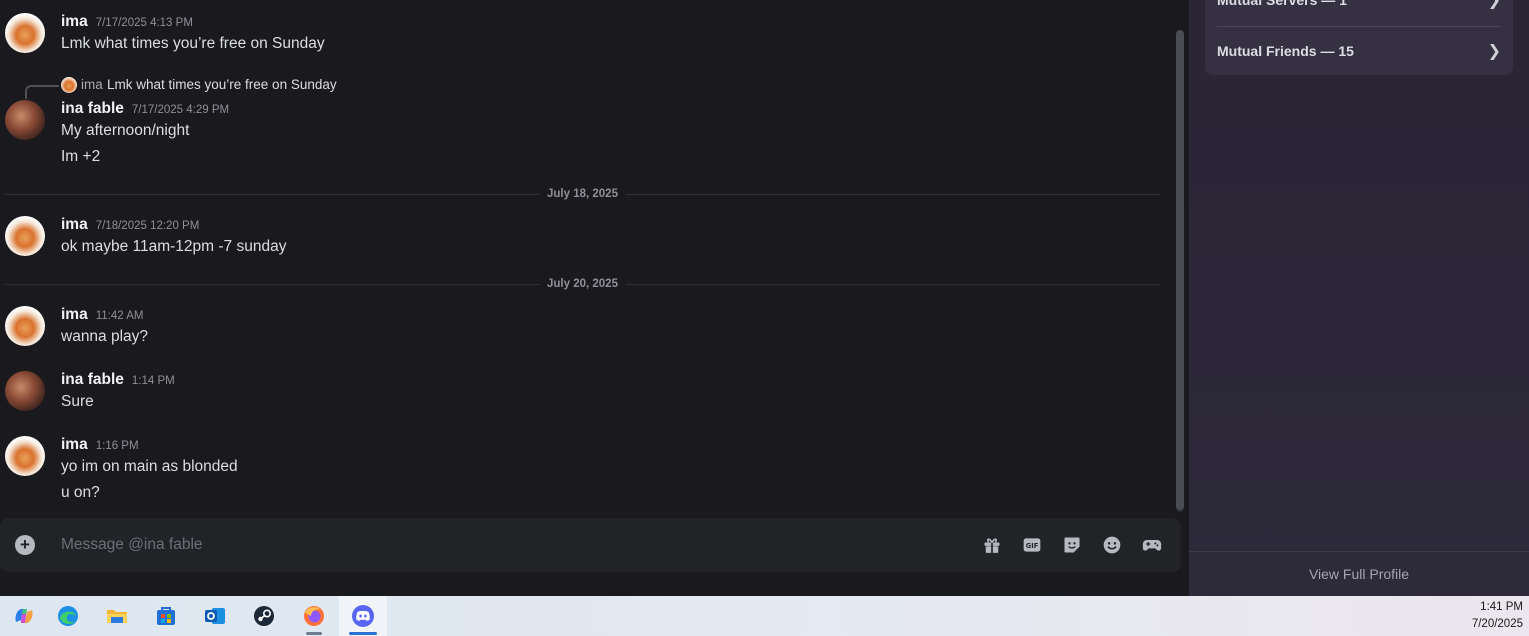  I want to click on gift-icon, so click(992, 545).